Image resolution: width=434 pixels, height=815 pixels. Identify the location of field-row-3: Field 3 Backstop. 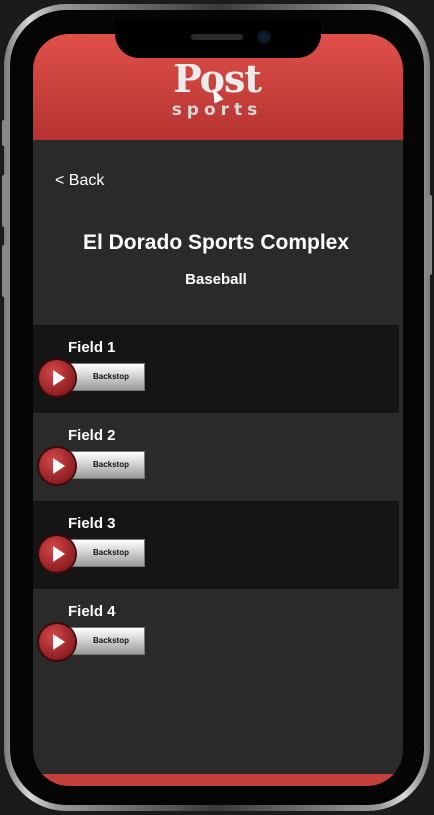
(216, 545).